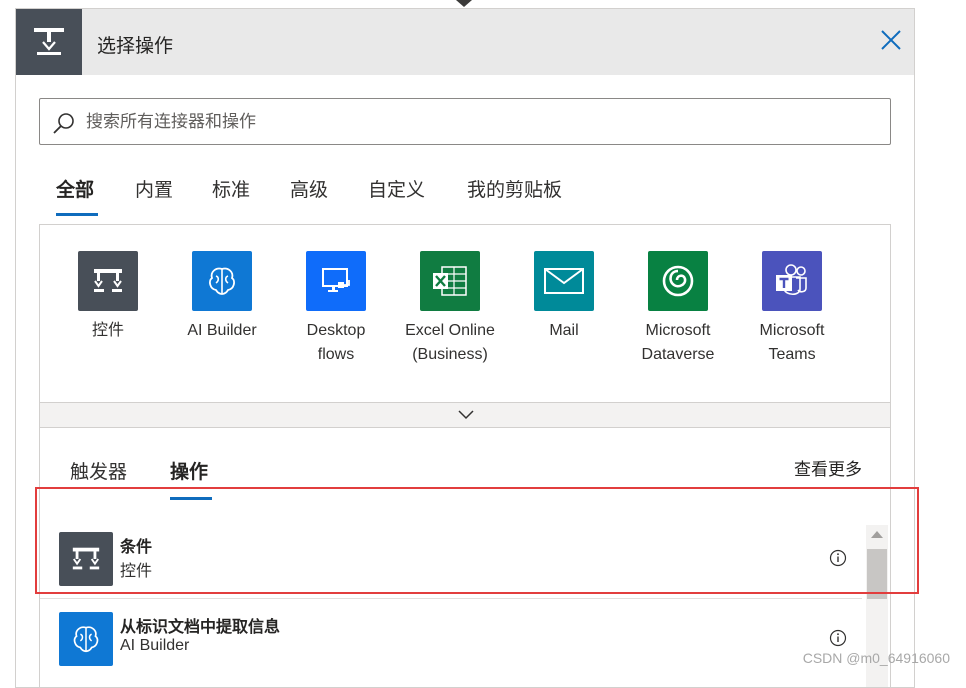 The image size is (966, 688). Describe the element at coordinates (396, 188) in the screenshot. I see `tab-custom: 自定义` at that location.